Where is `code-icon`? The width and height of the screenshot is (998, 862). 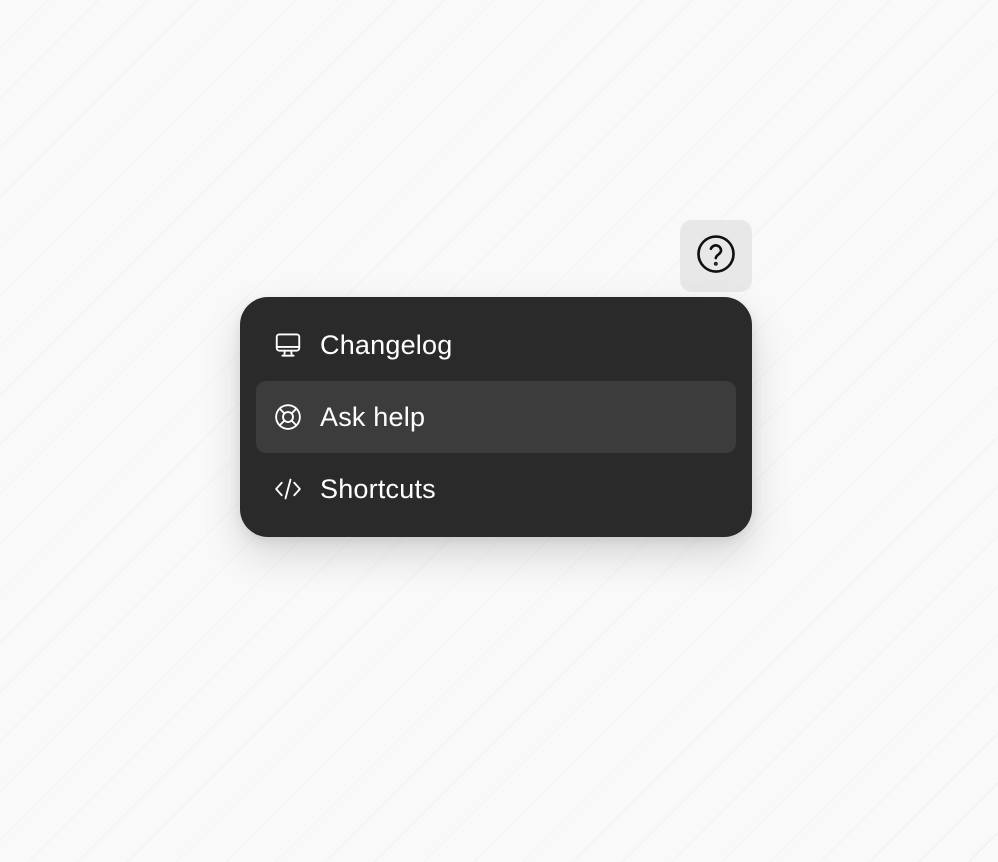 code-icon is located at coordinates (288, 489).